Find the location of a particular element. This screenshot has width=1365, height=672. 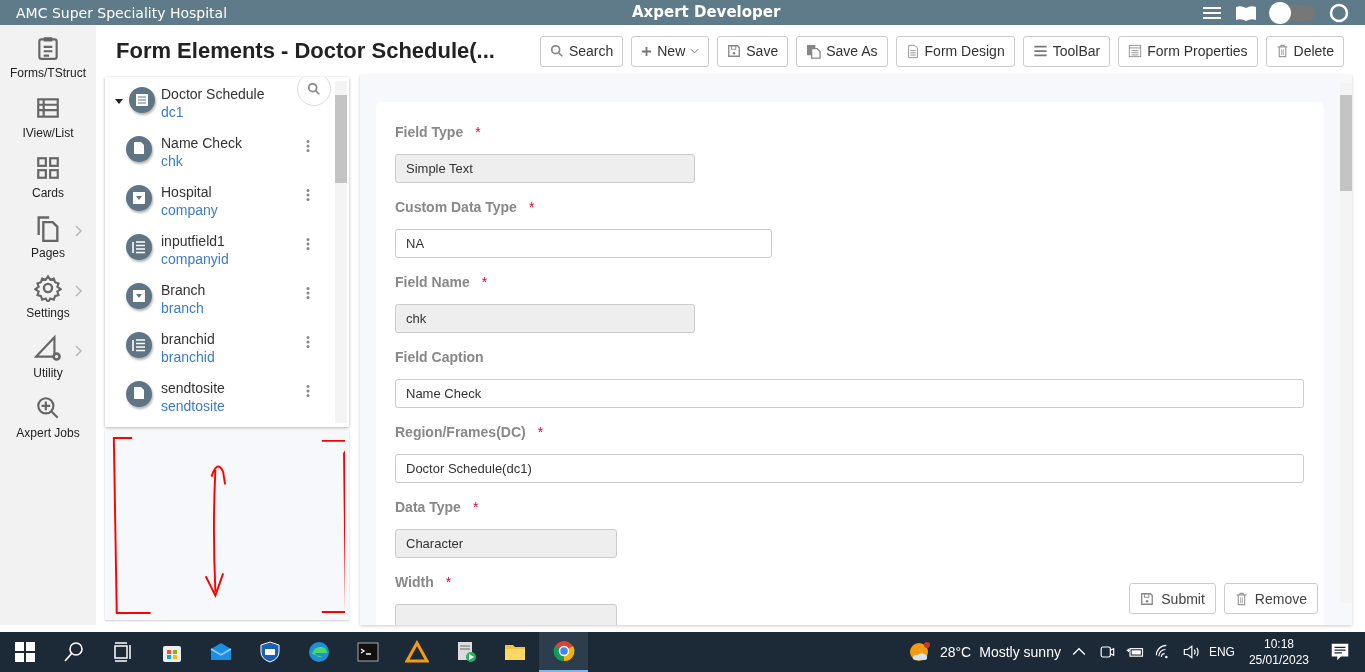

tree-node: Hospital company is located at coordinates (227, 199).